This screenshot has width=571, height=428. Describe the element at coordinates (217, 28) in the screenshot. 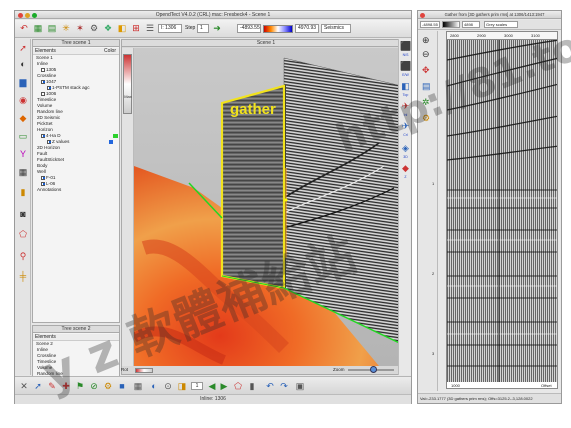

I see `arrow-right-icon: ➜` at that location.